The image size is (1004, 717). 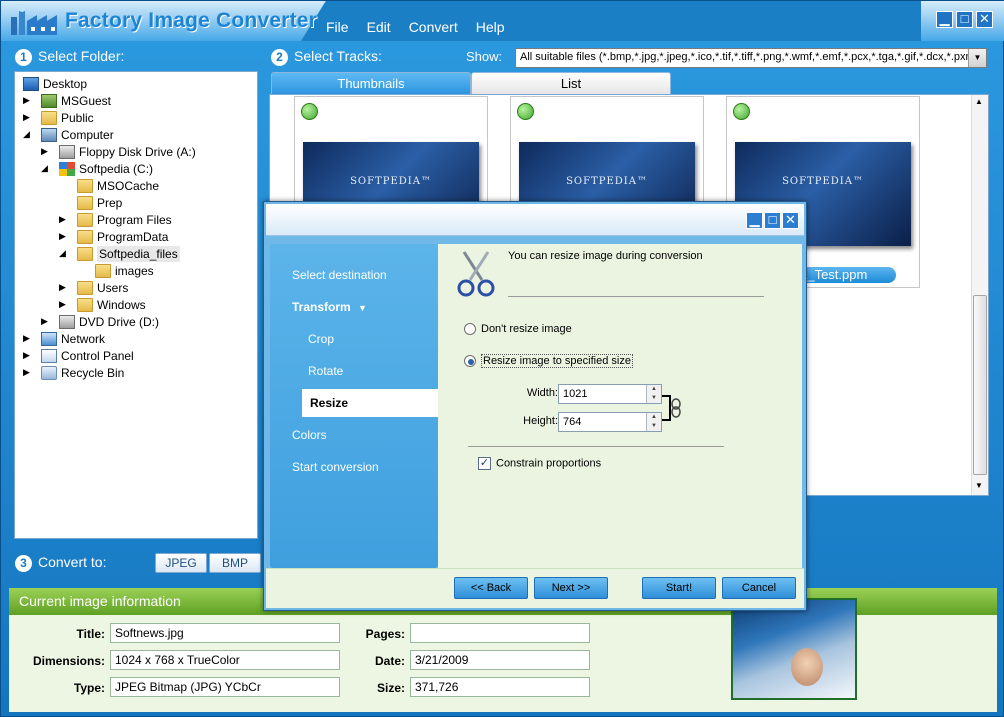 I want to click on nav-crop: Crop, so click(x=321, y=339).